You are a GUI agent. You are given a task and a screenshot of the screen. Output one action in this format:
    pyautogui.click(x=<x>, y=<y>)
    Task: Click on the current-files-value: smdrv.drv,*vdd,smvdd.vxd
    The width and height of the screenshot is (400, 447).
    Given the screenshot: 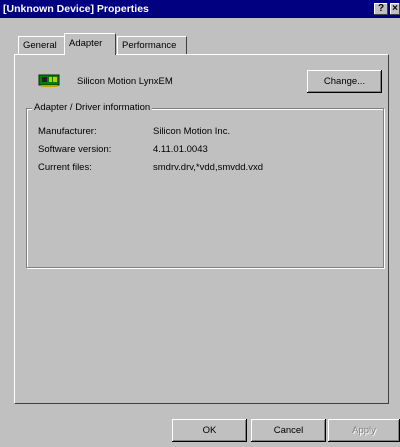 What is the action you would take?
    pyautogui.click(x=208, y=167)
    